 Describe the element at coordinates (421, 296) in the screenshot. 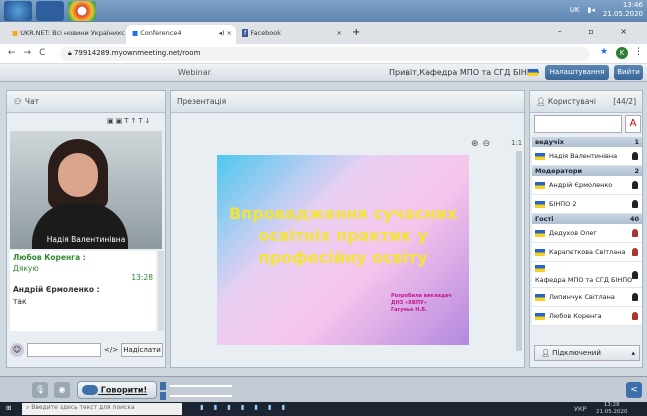

I see `credit-line: Розробила викладач` at that location.